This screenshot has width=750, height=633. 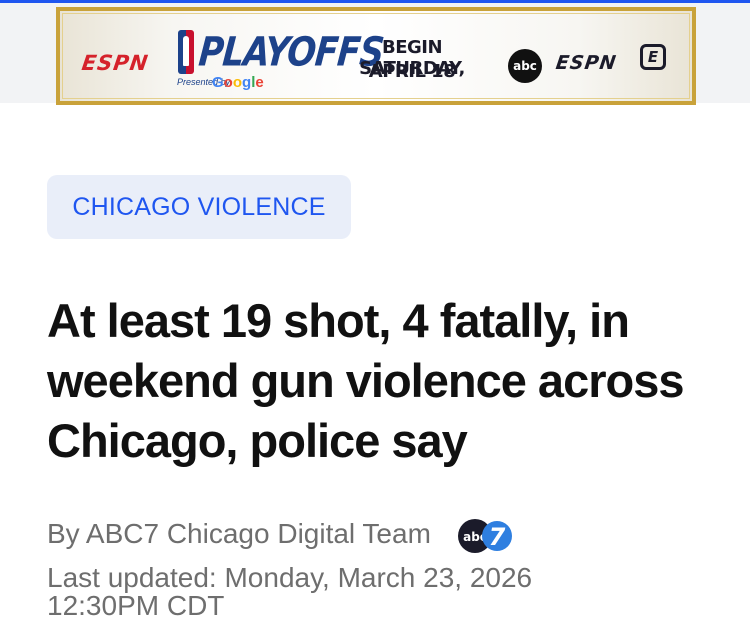 What do you see at coordinates (290, 577) in the screenshot?
I see `last-updated-line-1: Last updated: Monday, March 23, 2026` at bounding box center [290, 577].